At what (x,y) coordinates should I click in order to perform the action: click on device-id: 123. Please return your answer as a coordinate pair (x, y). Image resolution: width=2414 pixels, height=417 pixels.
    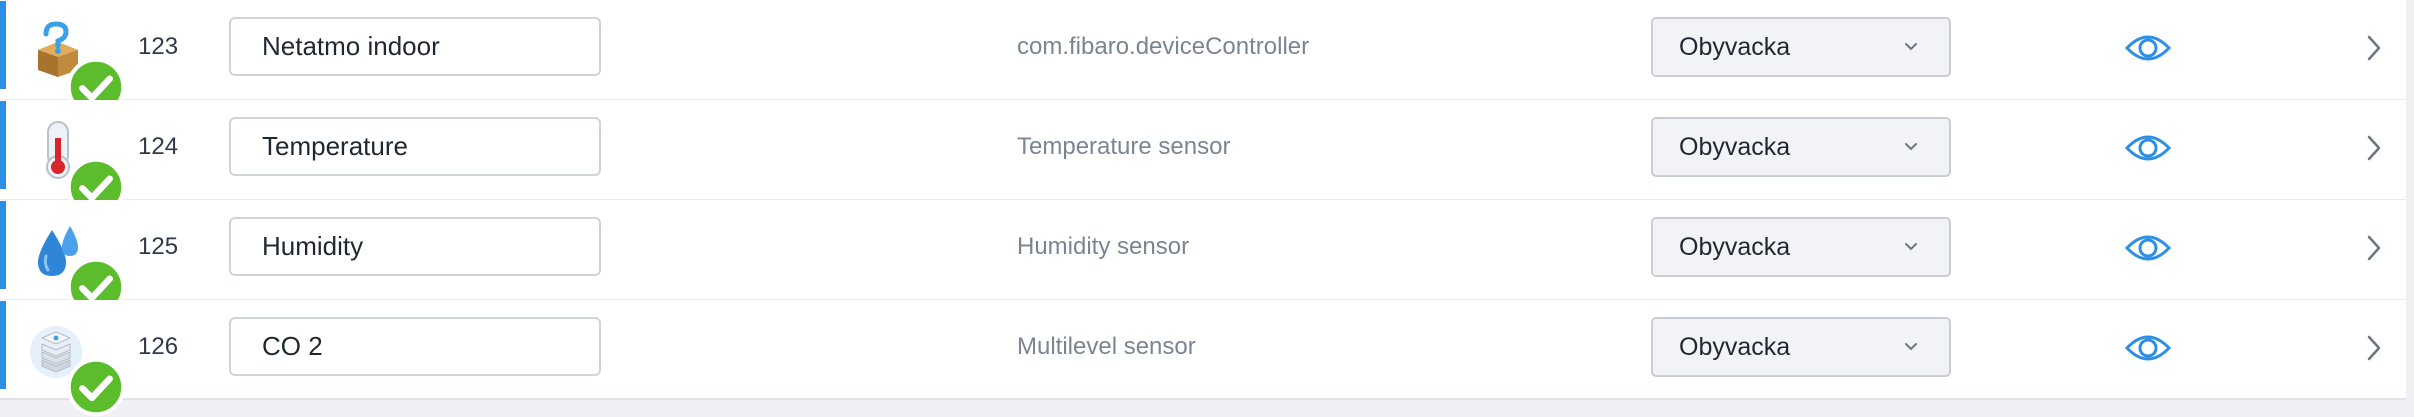
    Looking at the image, I should click on (158, 46).